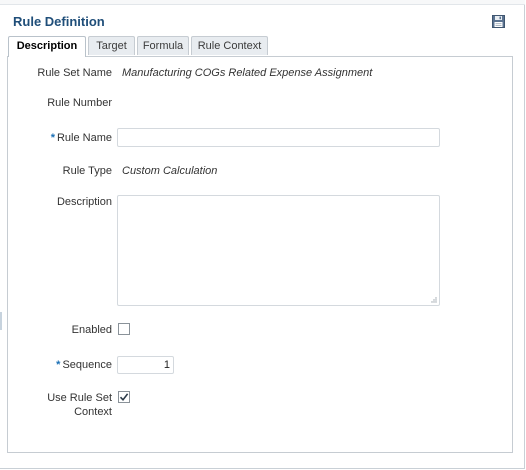 The image size is (526, 470). What do you see at coordinates (84, 202) in the screenshot?
I see `description-label: Description` at bounding box center [84, 202].